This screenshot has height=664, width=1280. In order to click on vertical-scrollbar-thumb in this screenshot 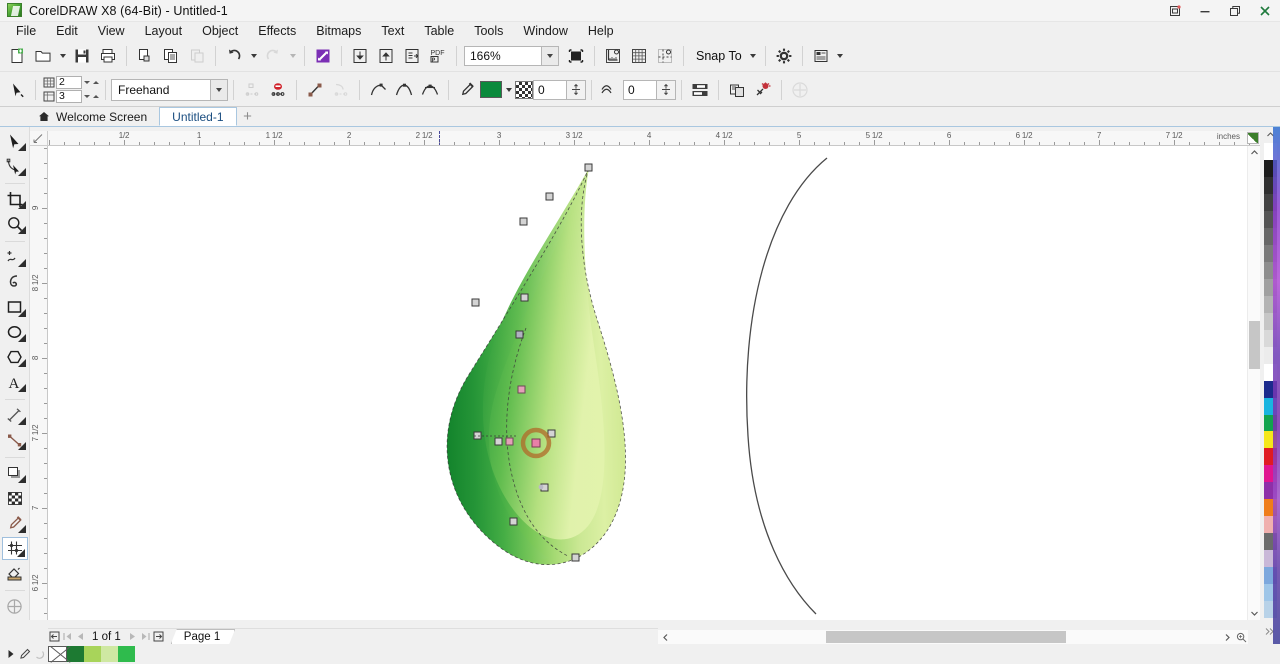, I will do `click(1254, 345)`.